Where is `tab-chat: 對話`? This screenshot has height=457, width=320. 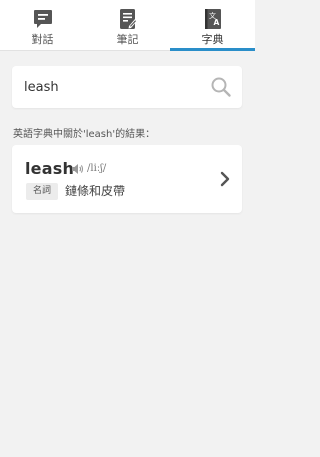
tab-chat: 對話 is located at coordinates (42, 25).